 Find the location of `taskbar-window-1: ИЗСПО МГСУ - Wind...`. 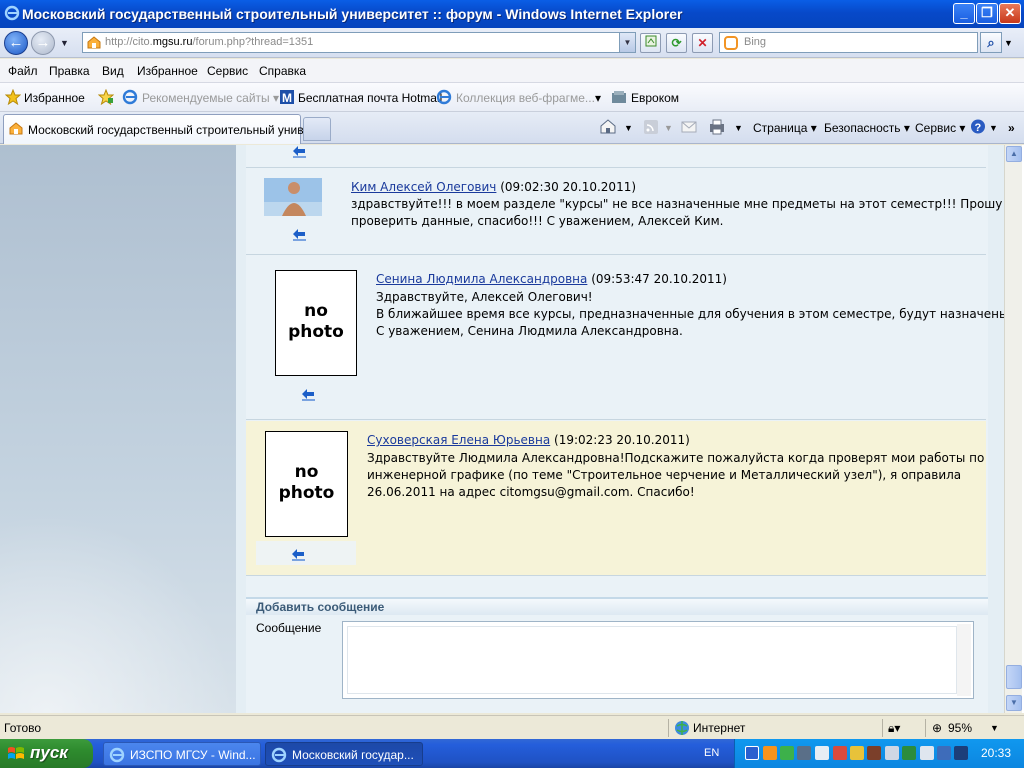

taskbar-window-1: ИЗСПО МГСУ - Wind... is located at coordinates (182, 754).